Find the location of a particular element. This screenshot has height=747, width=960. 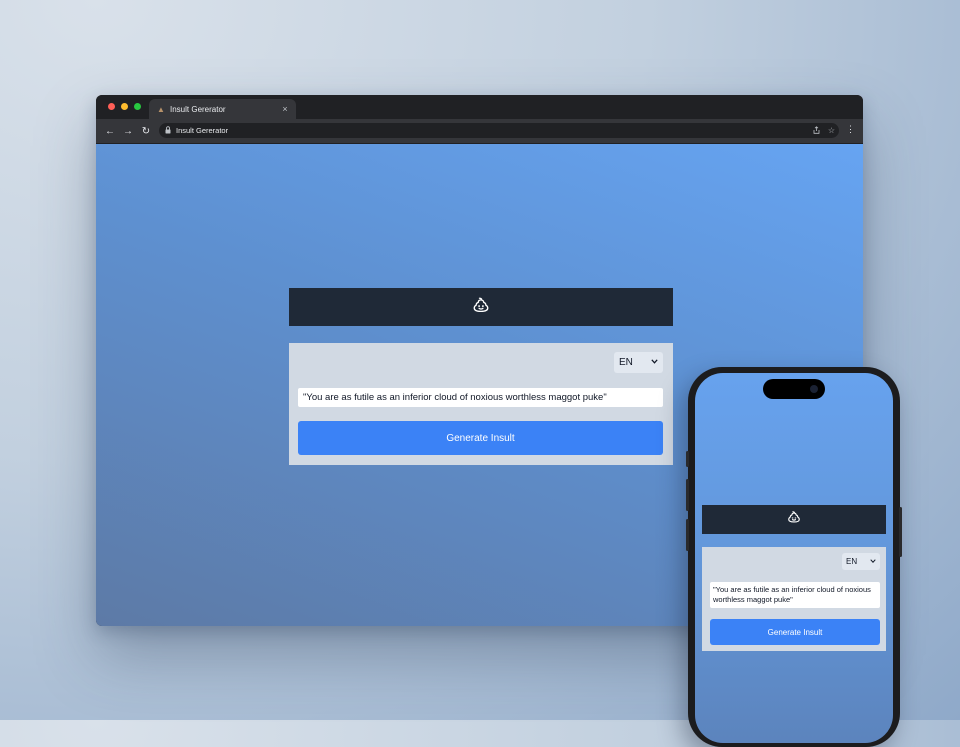

mobile-app-header is located at coordinates (794, 519).